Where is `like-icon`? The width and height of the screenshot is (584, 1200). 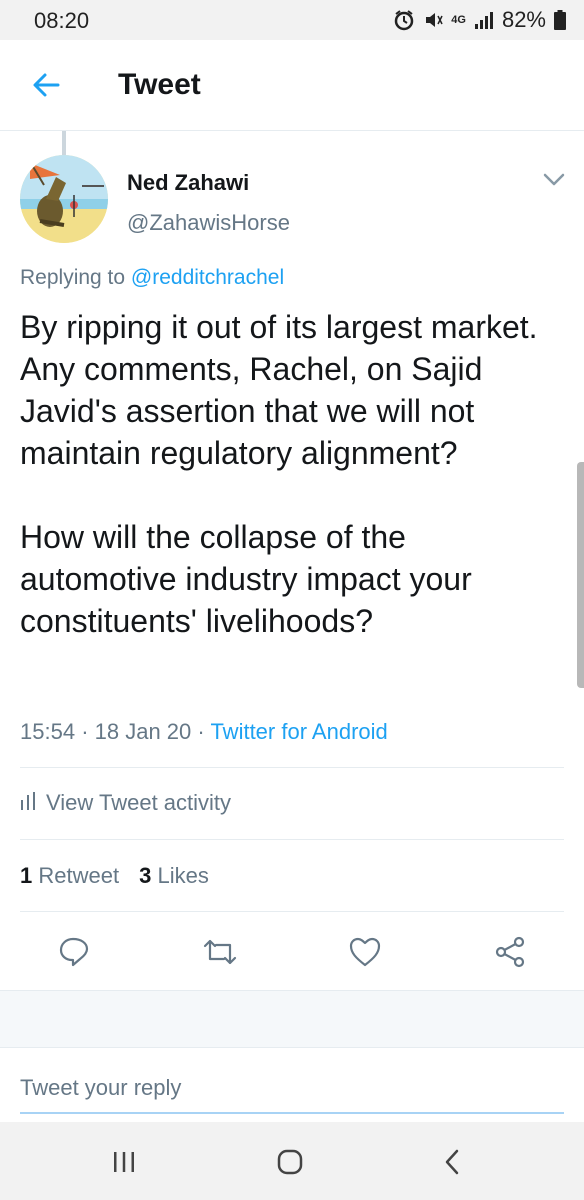 like-icon is located at coordinates (365, 952).